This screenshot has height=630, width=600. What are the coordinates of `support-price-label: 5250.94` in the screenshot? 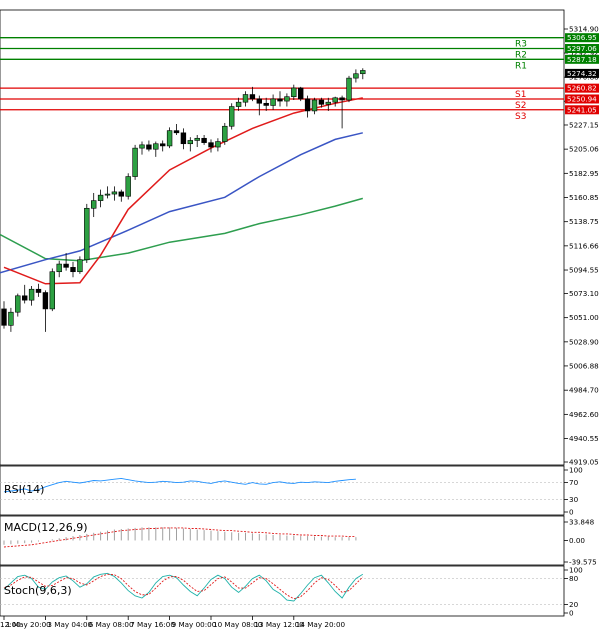 It's located at (582, 98).